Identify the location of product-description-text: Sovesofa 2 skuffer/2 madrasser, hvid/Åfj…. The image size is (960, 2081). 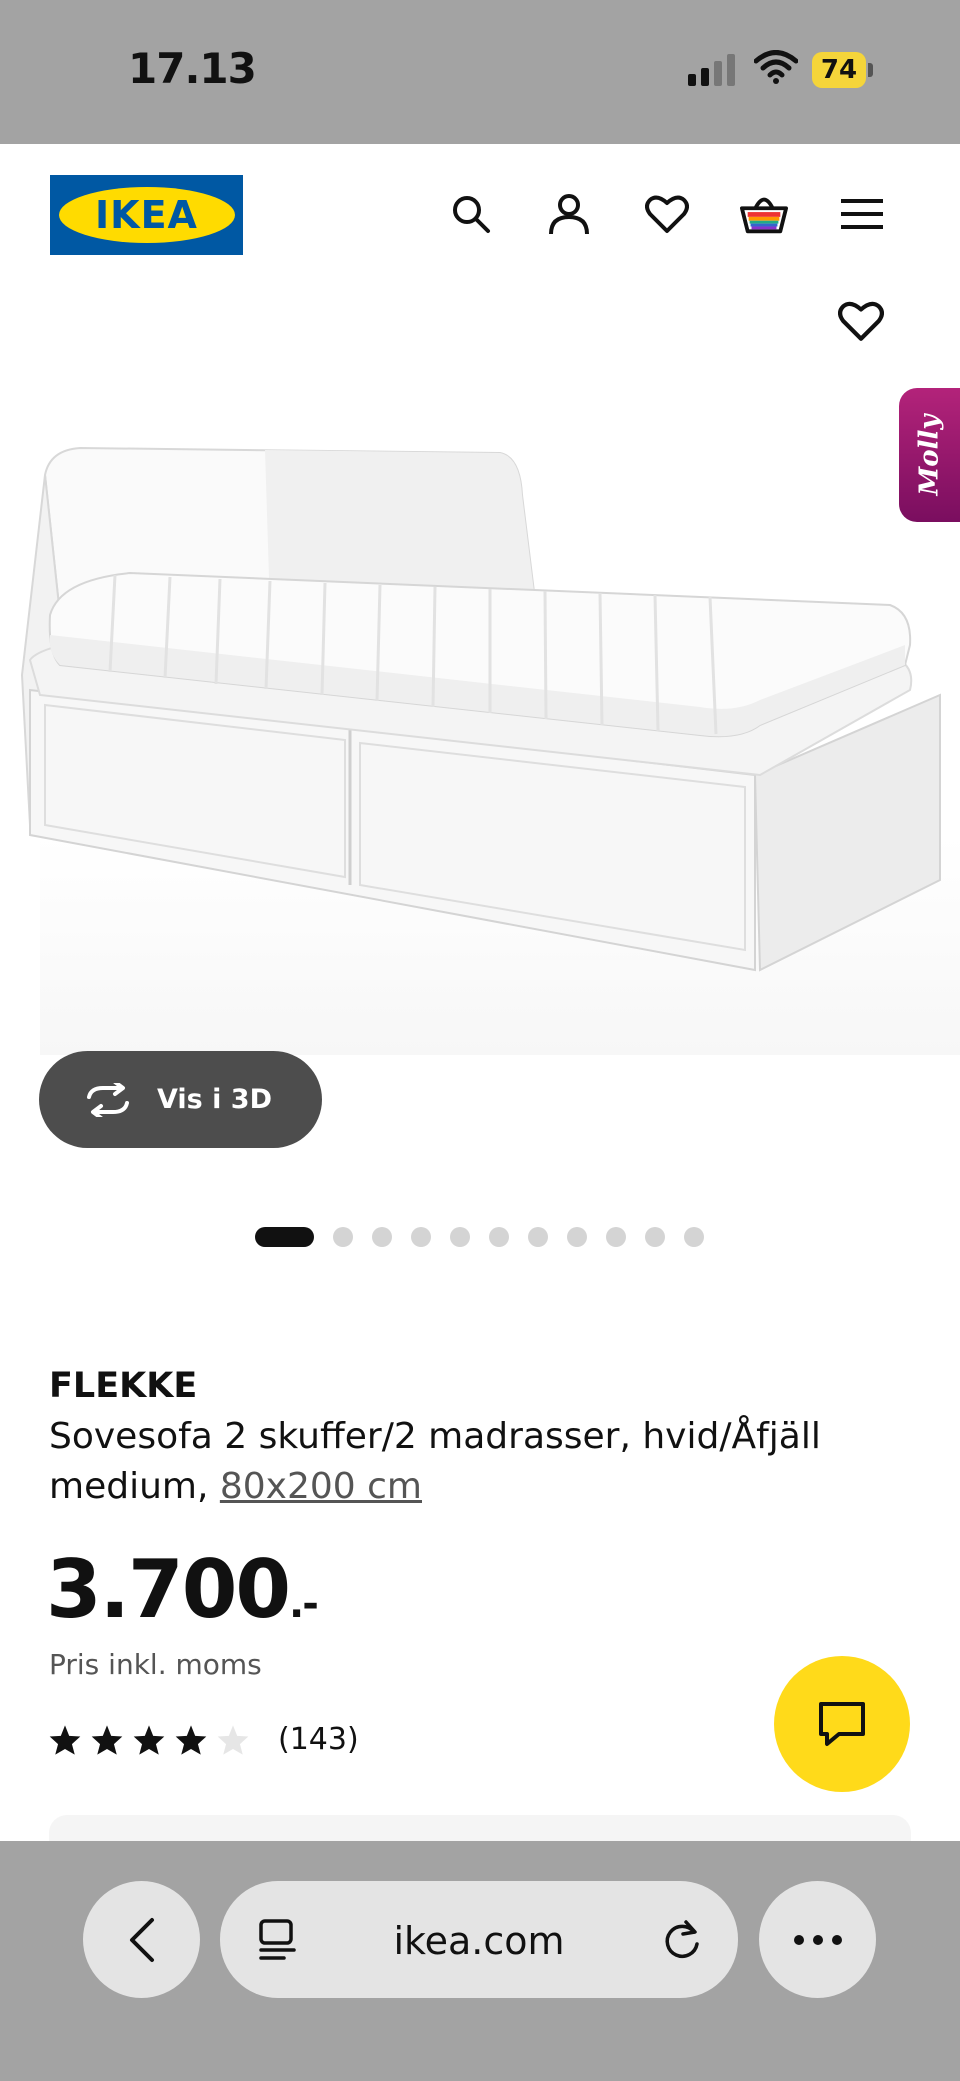
(435, 1461).